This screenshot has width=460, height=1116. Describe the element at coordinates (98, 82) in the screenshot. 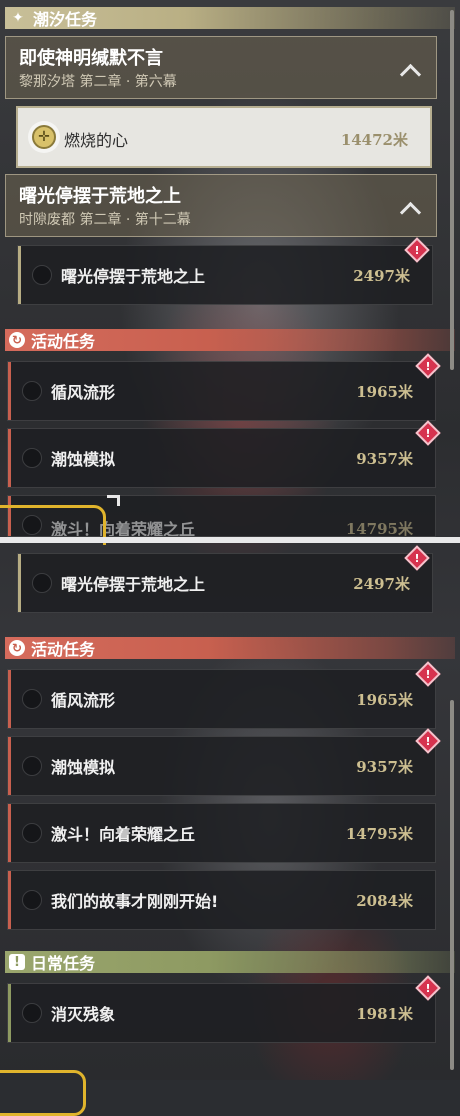

I see `chapter-subtitle: 黎那汐塔 第二章 · 第六幕` at that location.